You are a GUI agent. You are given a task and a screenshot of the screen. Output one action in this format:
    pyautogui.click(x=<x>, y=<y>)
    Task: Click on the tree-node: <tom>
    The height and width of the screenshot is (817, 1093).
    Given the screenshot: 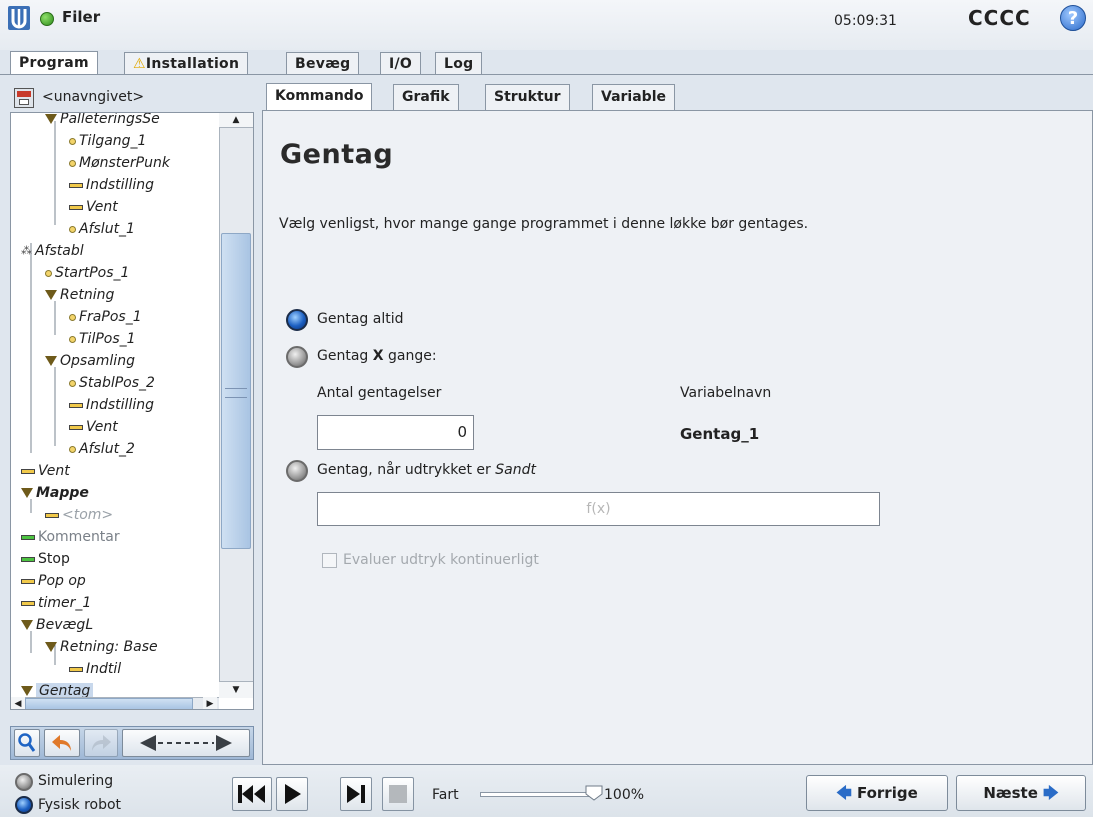 What is the action you would take?
    pyautogui.click(x=79, y=516)
    